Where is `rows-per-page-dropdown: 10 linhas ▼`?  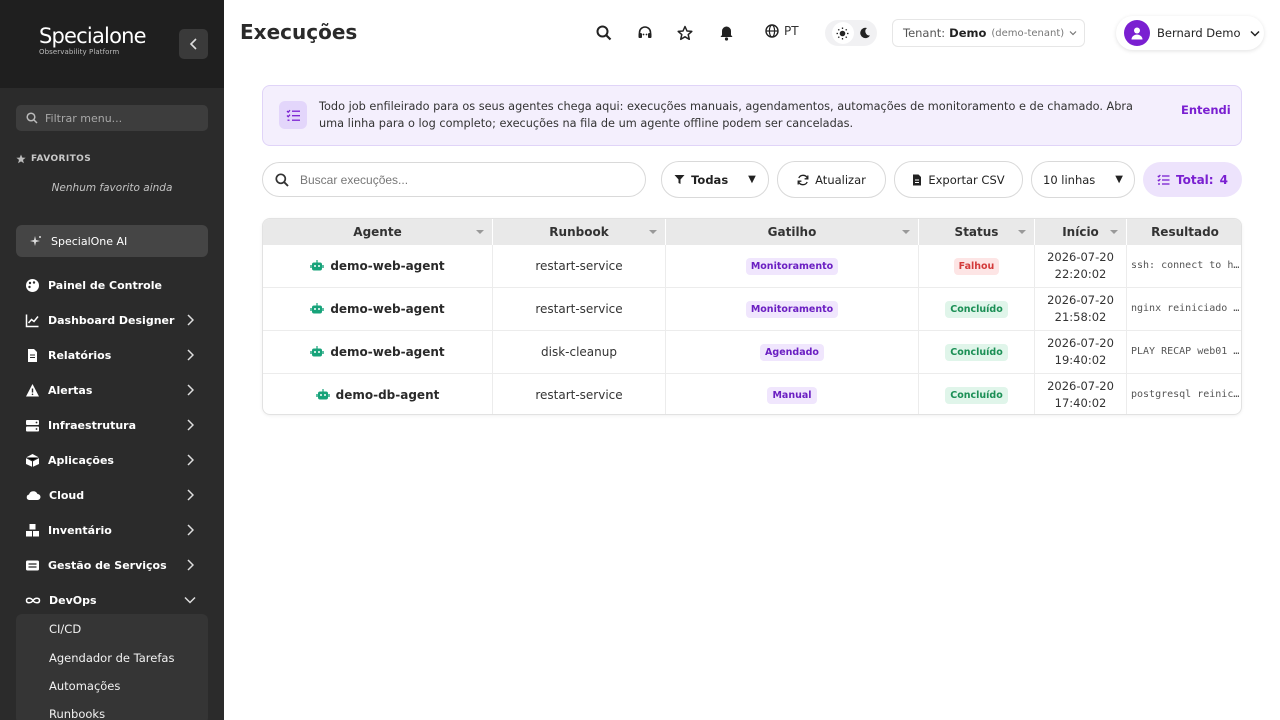 rows-per-page-dropdown: 10 linhas ▼ is located at coordinates (1083, 179).